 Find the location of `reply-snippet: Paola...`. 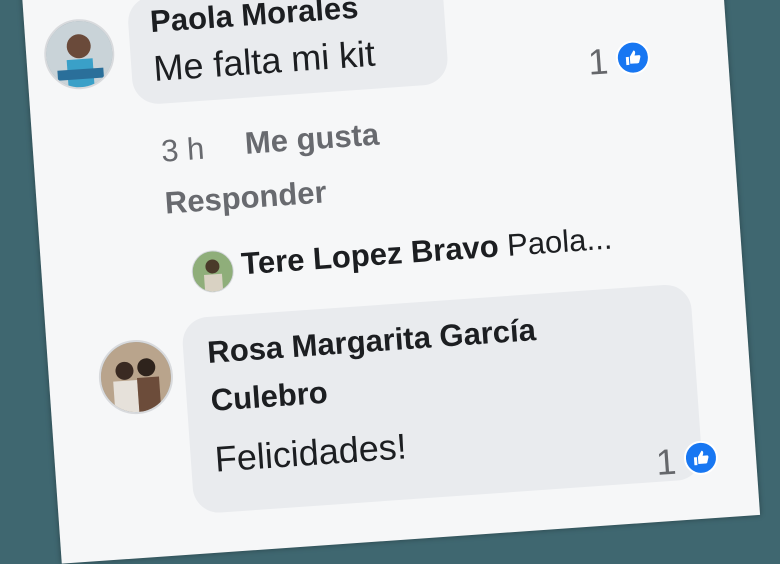

reply-snippet: Paola... is located at coordinates (559, 241).